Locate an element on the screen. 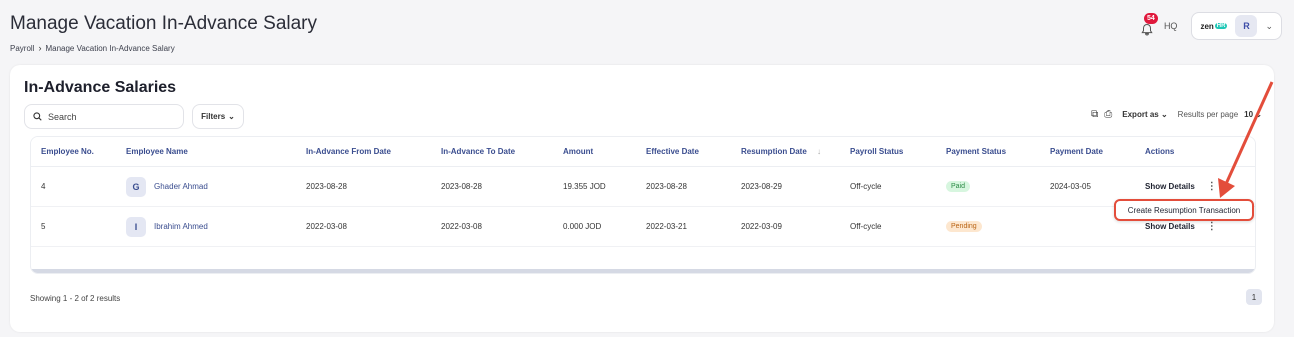  filters-button: Filters ⌄ is located at coordinates (218, 116).